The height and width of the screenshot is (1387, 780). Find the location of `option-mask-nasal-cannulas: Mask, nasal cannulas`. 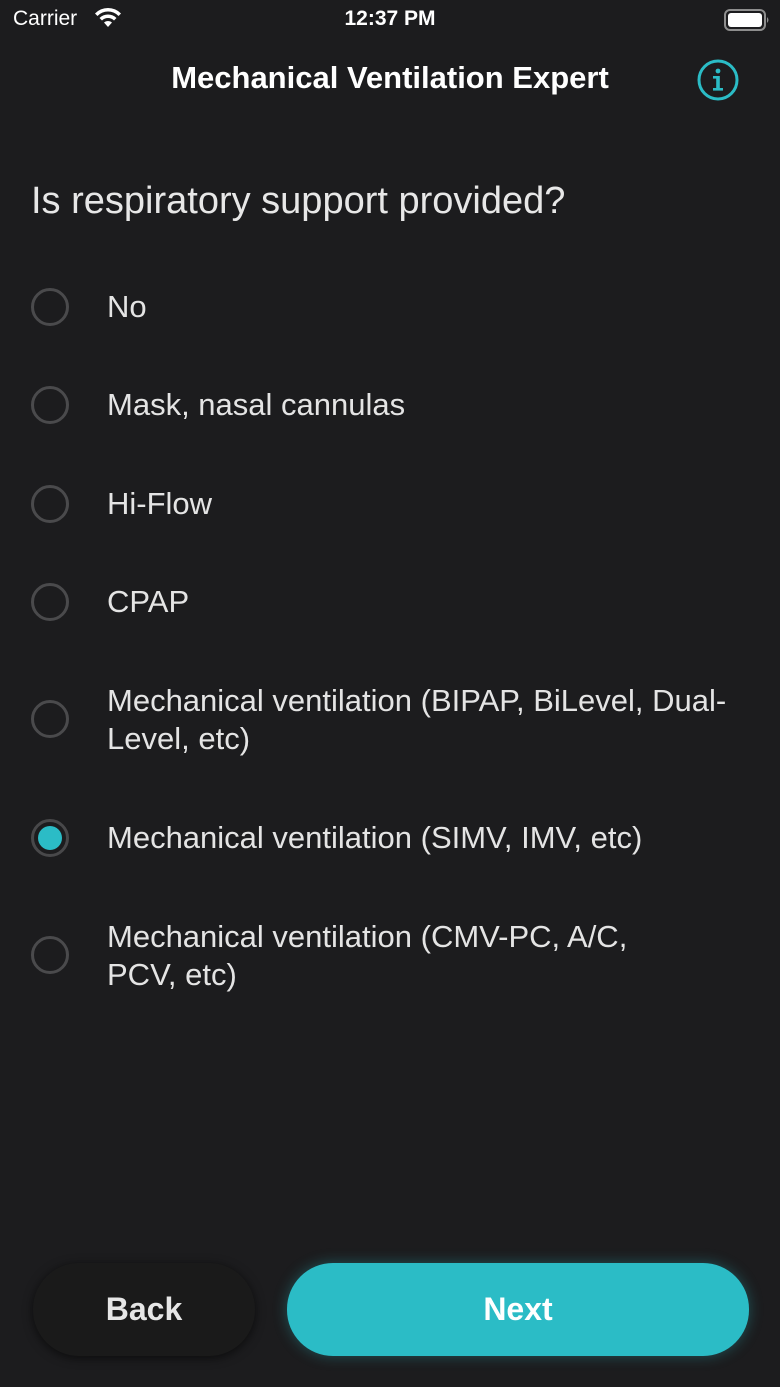

option-mask-nasal-cannulas: Mask, nasal cannulas is located at coordinates (390, 405).